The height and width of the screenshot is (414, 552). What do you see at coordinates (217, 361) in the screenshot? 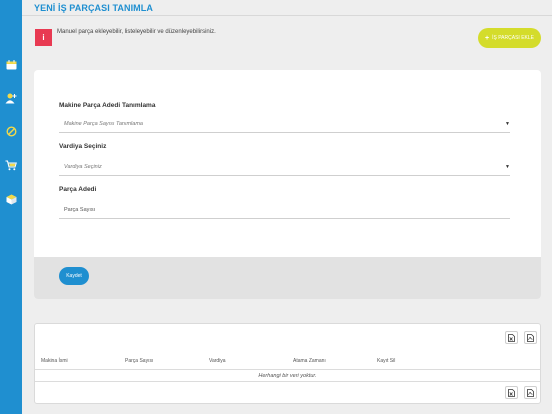
I see `column-shift: Vardiya` at bounding box center [217, 361].